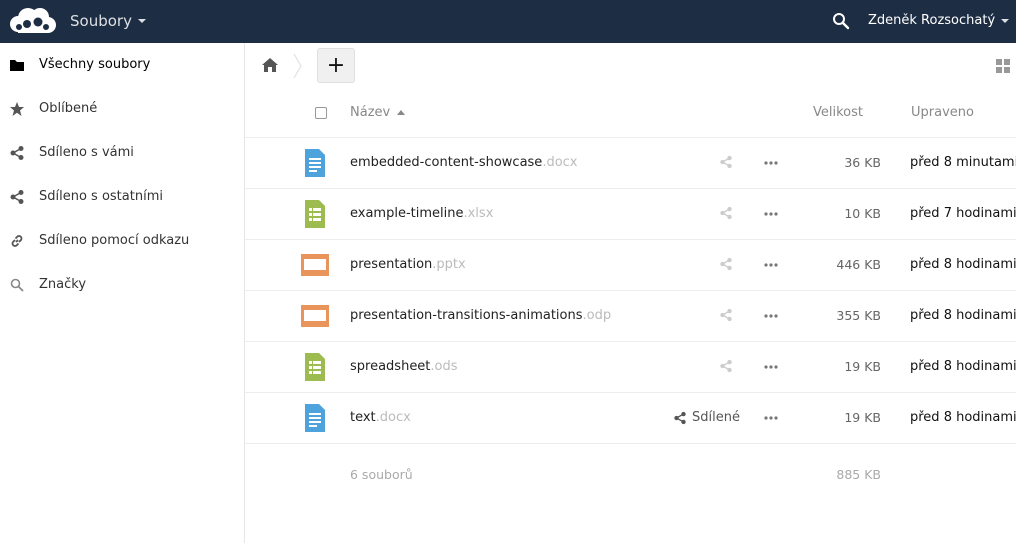  I want to click on sidebar-item-tags: Značky, so click(122, 285).